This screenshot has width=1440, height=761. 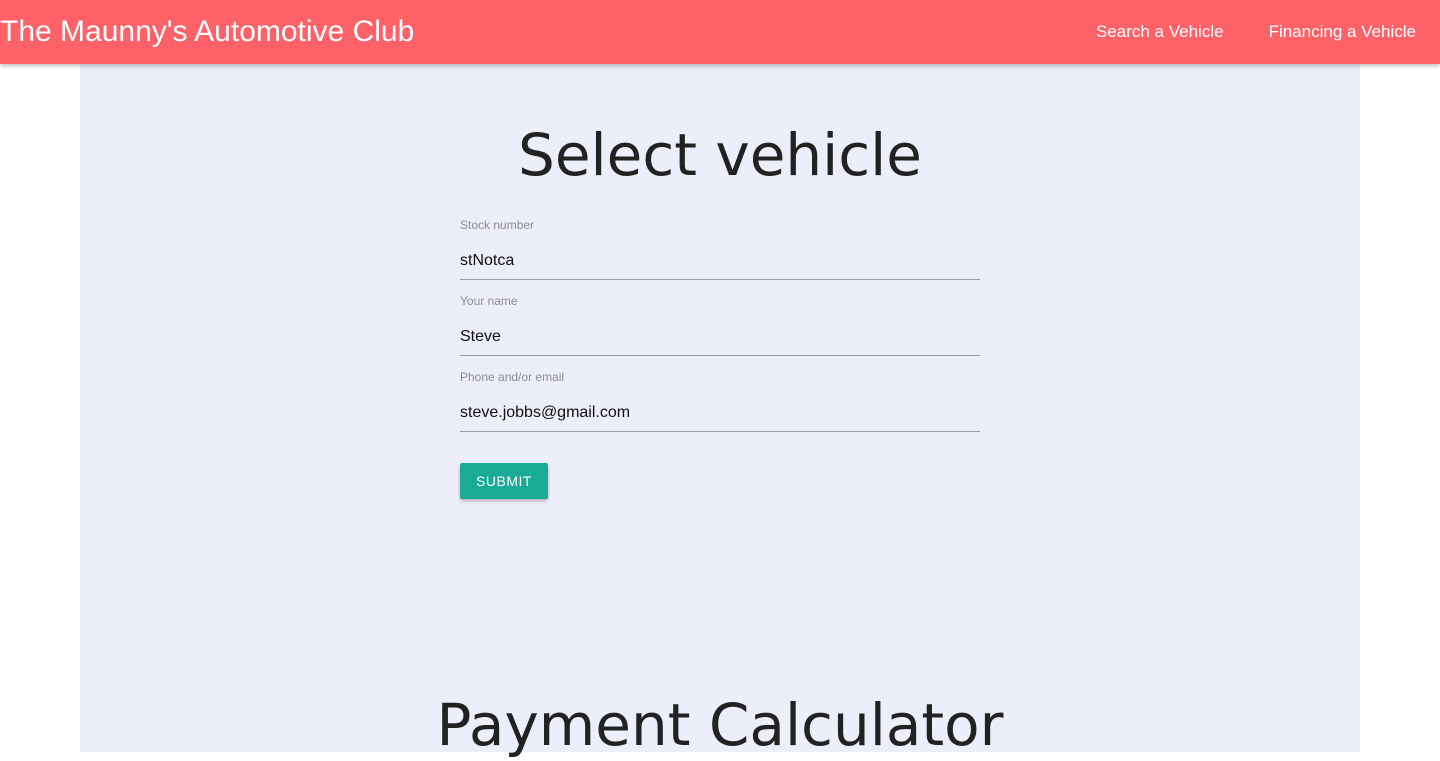 What do you see at coordinates (720, 337) in the screenshot?
I see `your-name-input` at bounding box center [720, 337].